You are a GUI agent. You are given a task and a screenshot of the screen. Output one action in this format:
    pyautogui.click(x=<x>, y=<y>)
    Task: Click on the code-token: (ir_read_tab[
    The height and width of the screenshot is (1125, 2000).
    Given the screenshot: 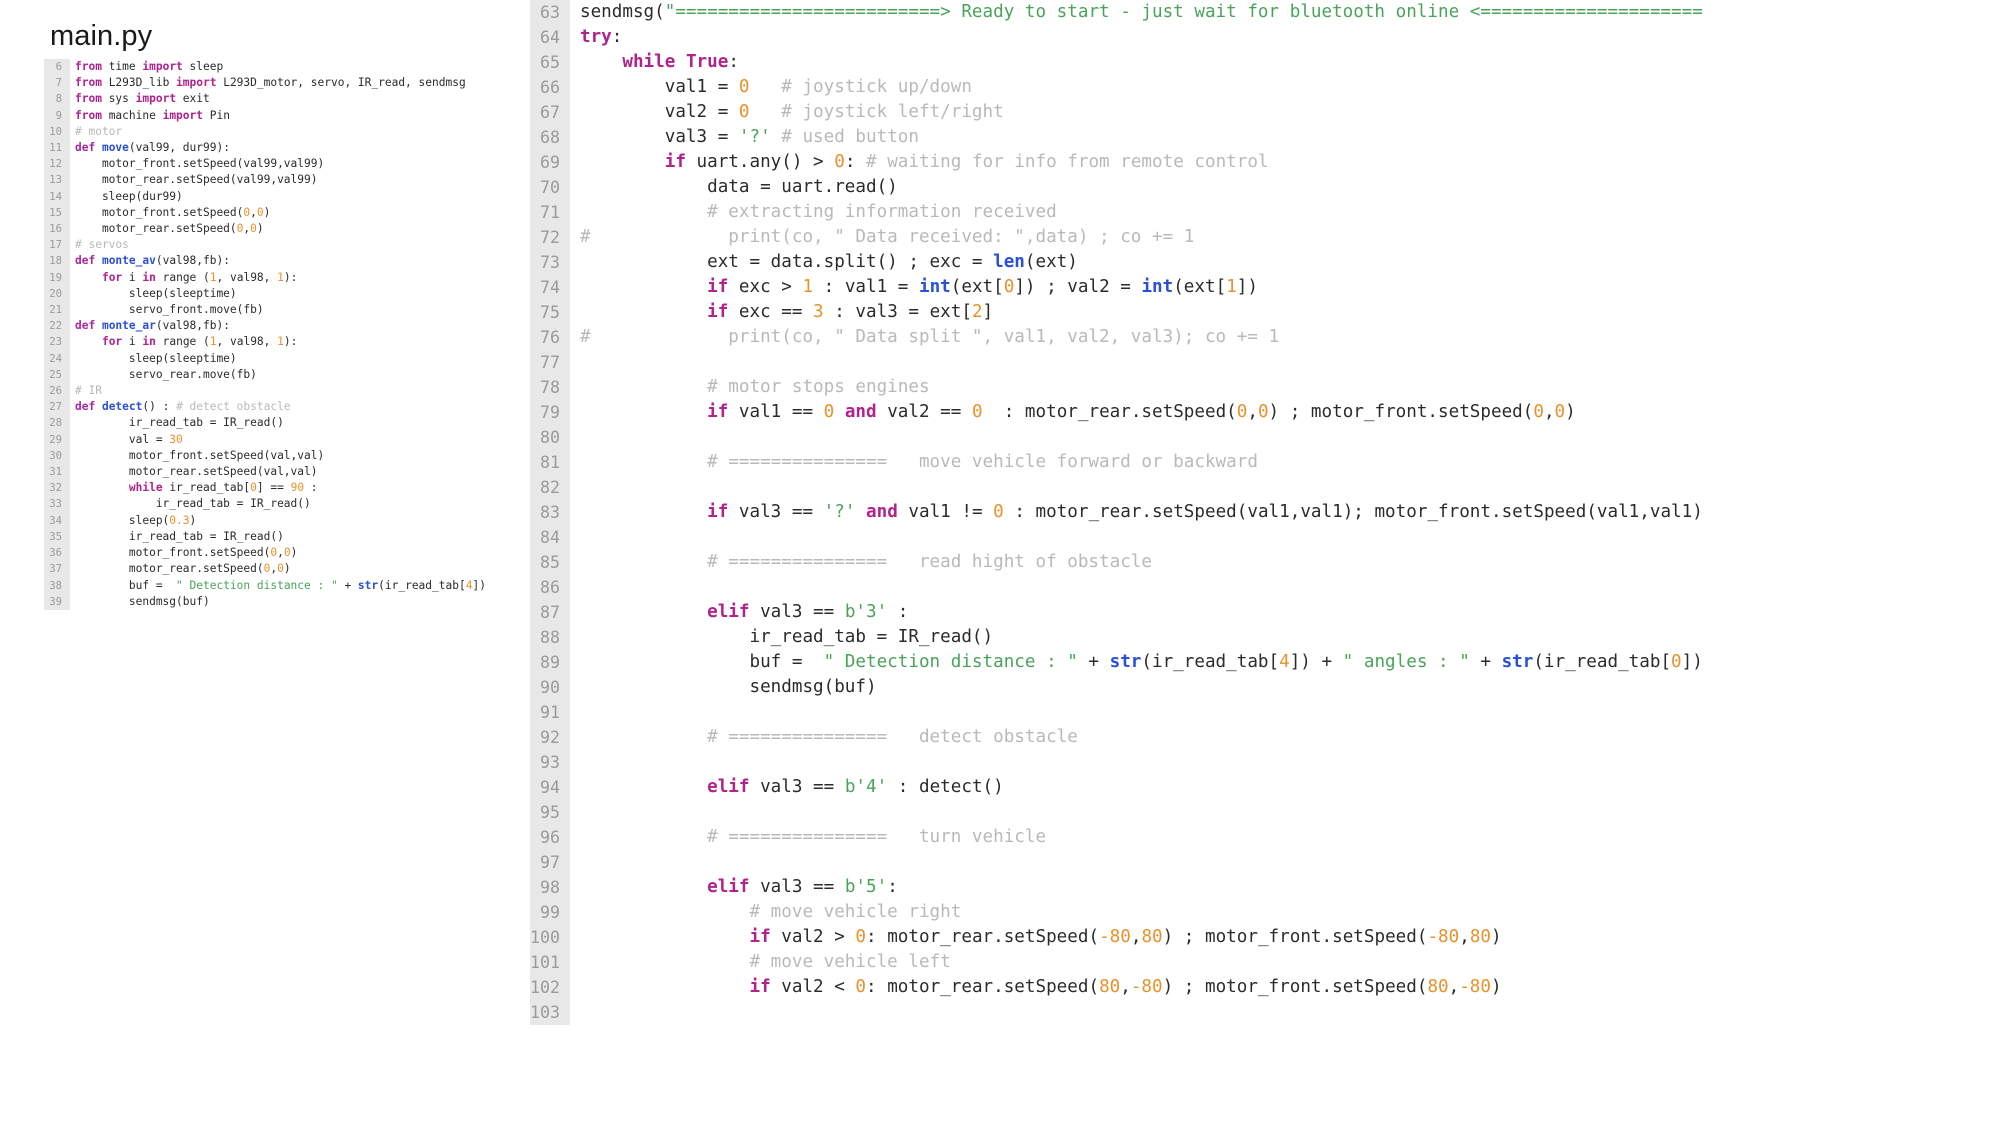 What is the action you would take?
    pyautogui.click(x=1210, y=662)
    